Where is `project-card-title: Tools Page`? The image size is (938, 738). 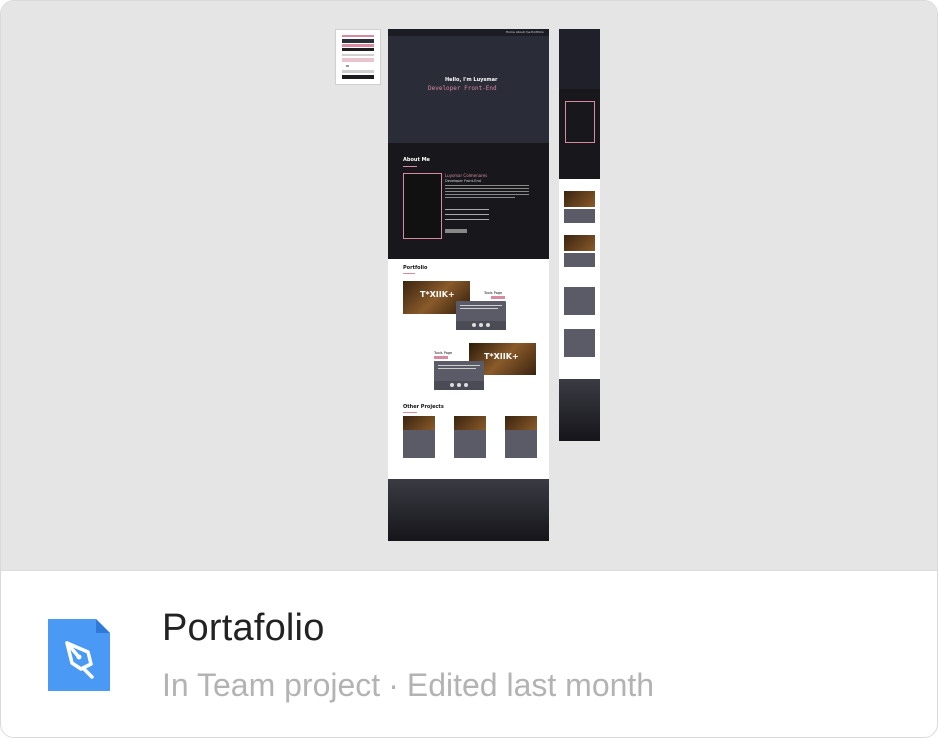
project-card-title: Tools Page is located at coordinates (493, 293).